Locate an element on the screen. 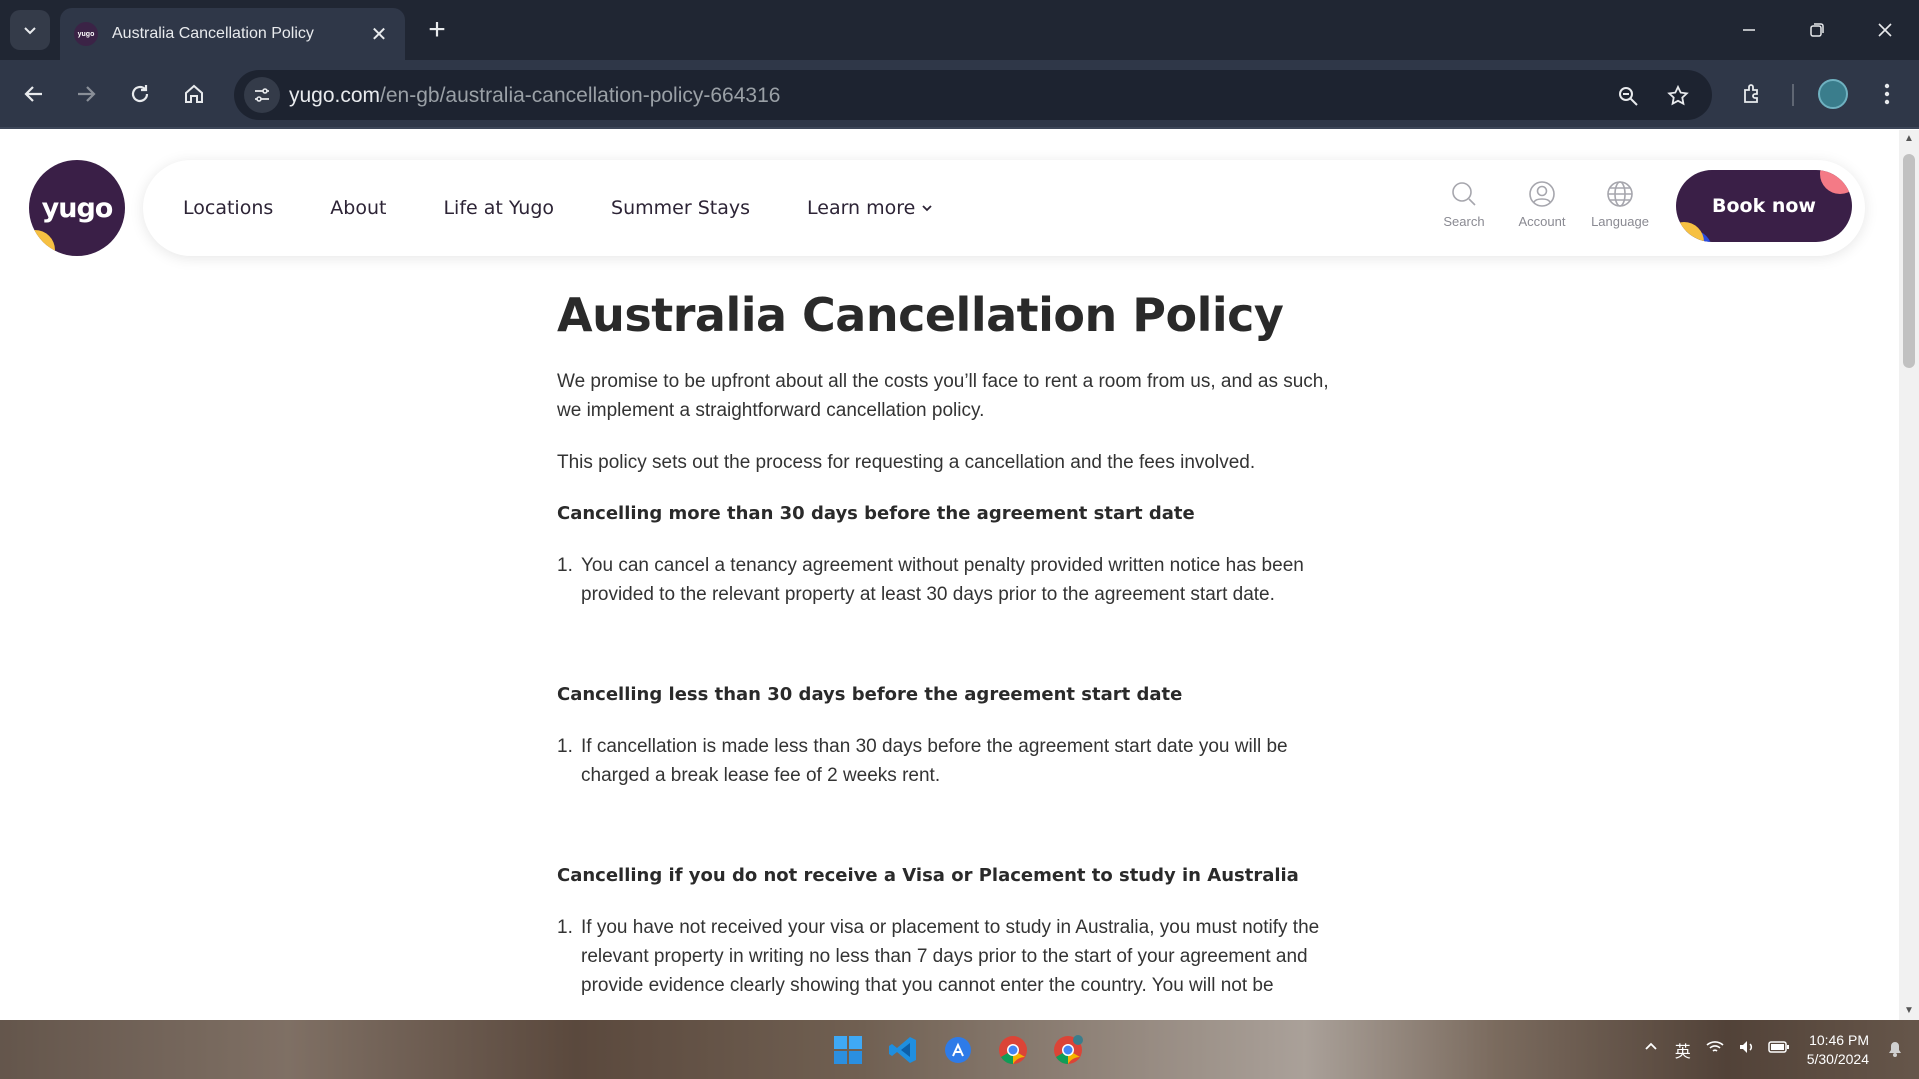 This screenshot has width=1919, height=1079. star-icon is located at coordinates (1678, 95).